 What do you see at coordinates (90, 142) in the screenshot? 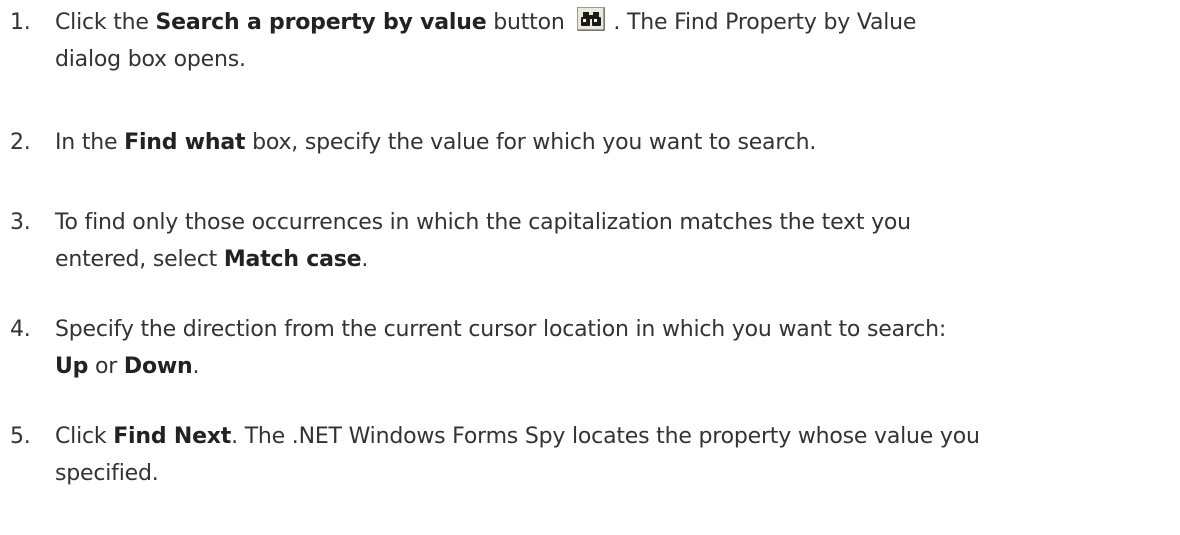
I see `step-text-segment: In the` at bounding box center [90, 142].